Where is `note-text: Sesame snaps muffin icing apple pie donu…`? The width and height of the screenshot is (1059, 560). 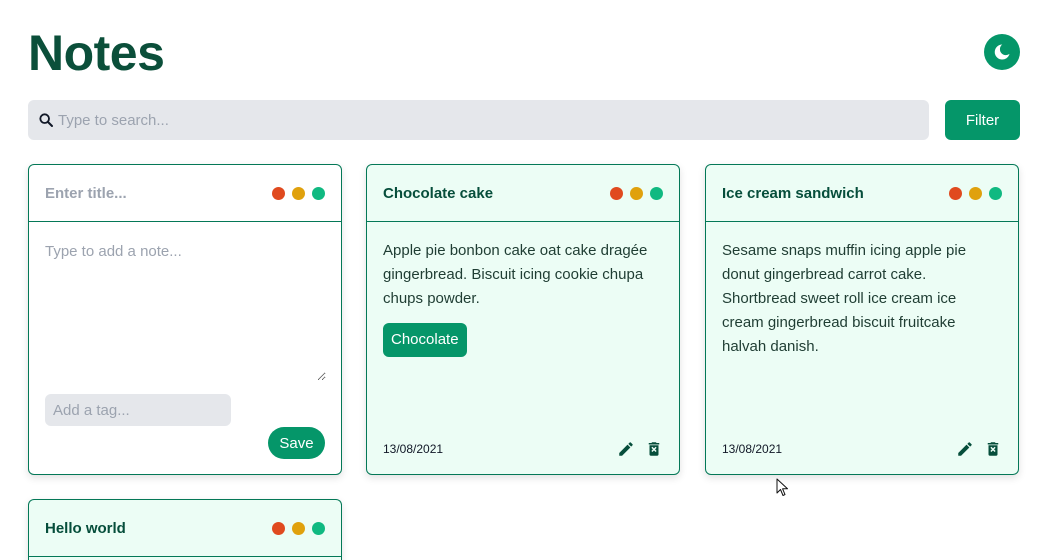 note-text: Sesame snaps muffin icing apple pie donu… is located at coordinates (844, 298).